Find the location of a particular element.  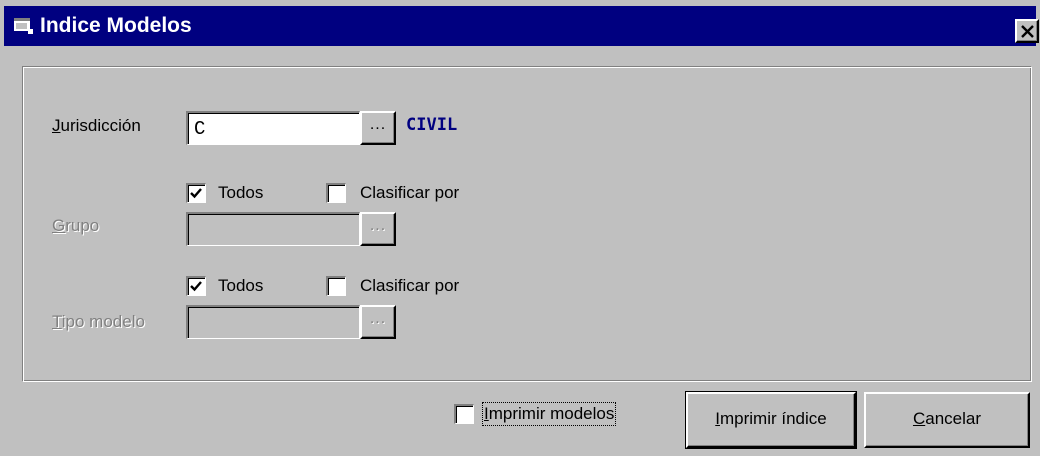

close-button is located at coordinates (1027, 31).